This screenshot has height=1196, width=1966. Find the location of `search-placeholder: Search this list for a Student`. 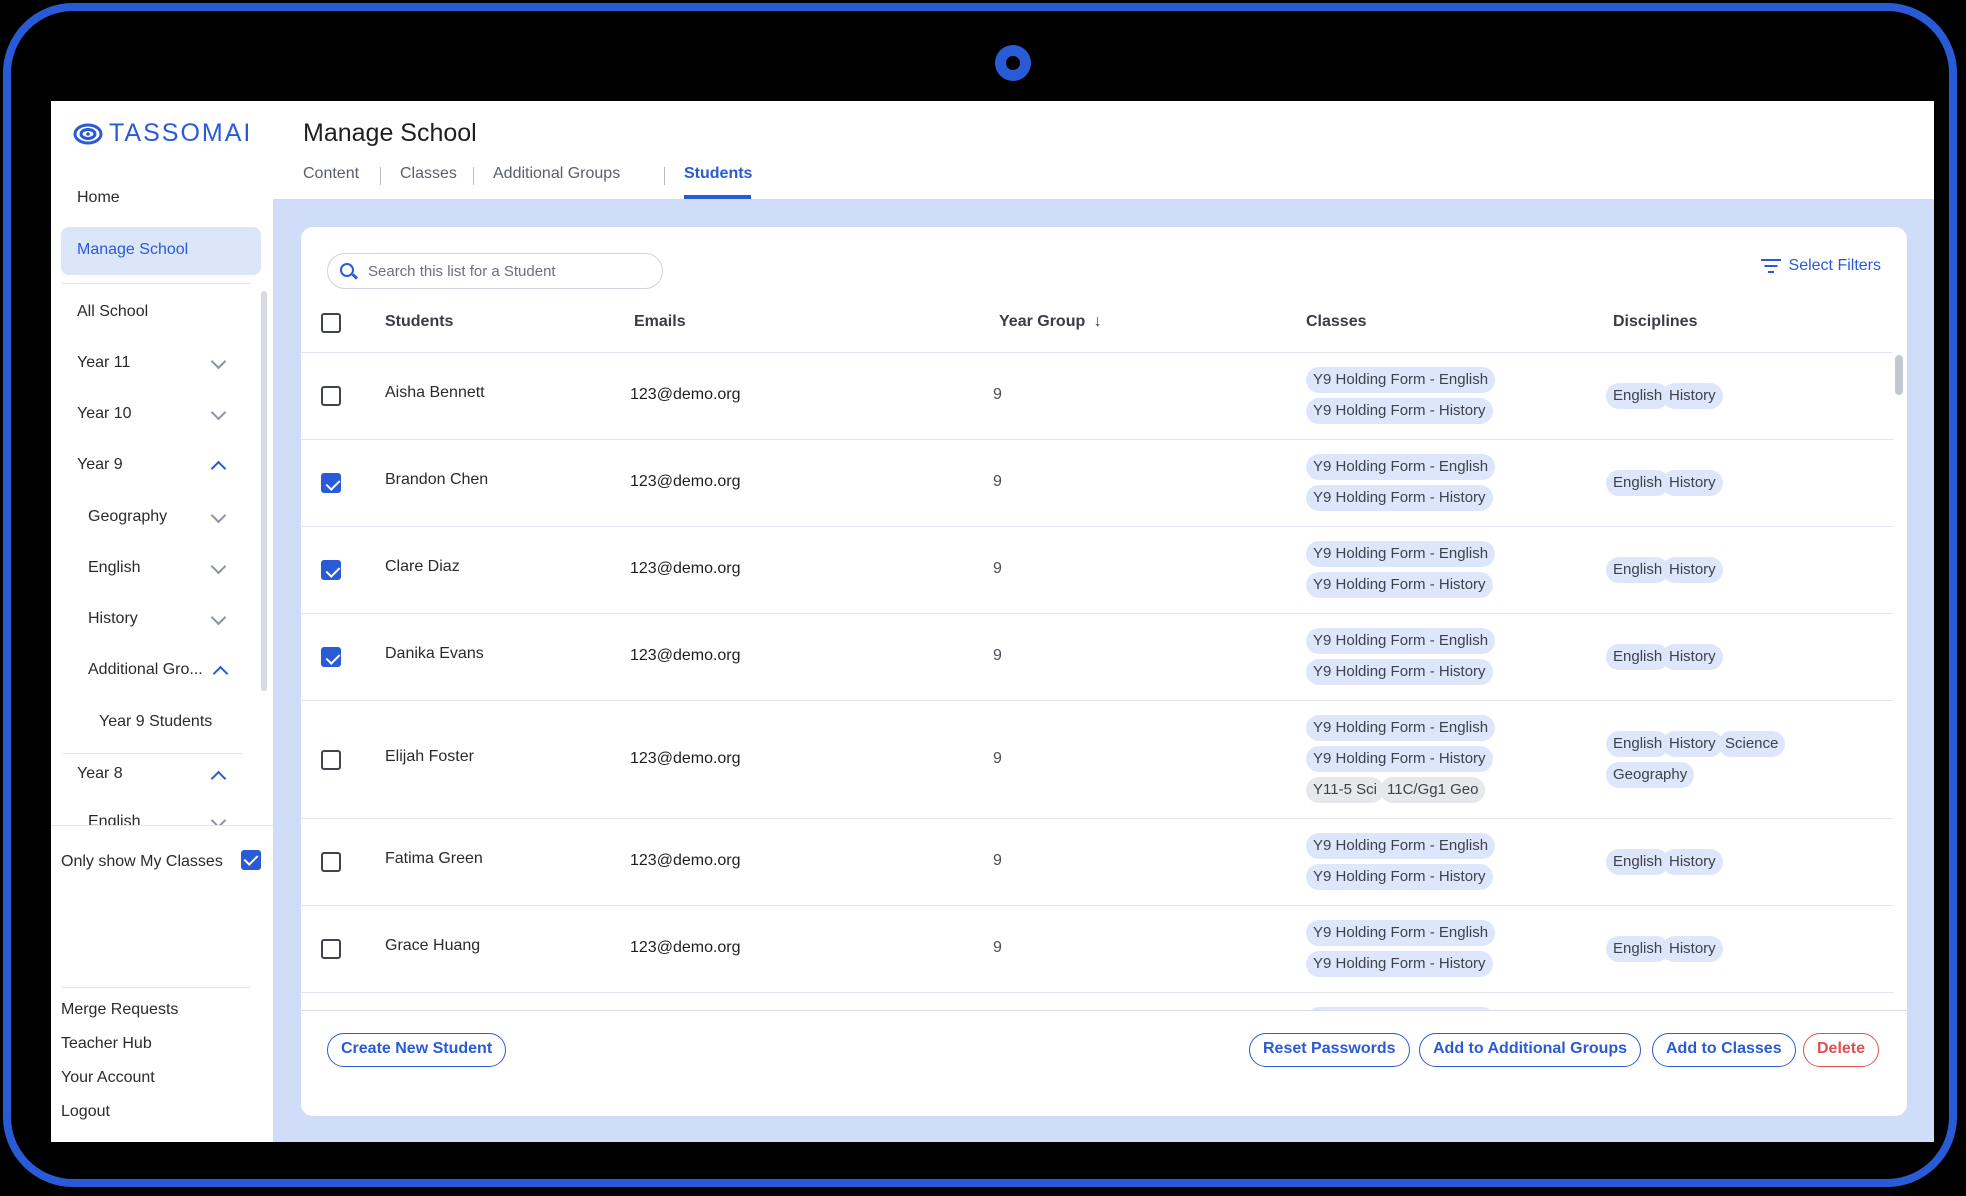

search-placeholder: Search this list for a Student is located at coordinates (462, 271).